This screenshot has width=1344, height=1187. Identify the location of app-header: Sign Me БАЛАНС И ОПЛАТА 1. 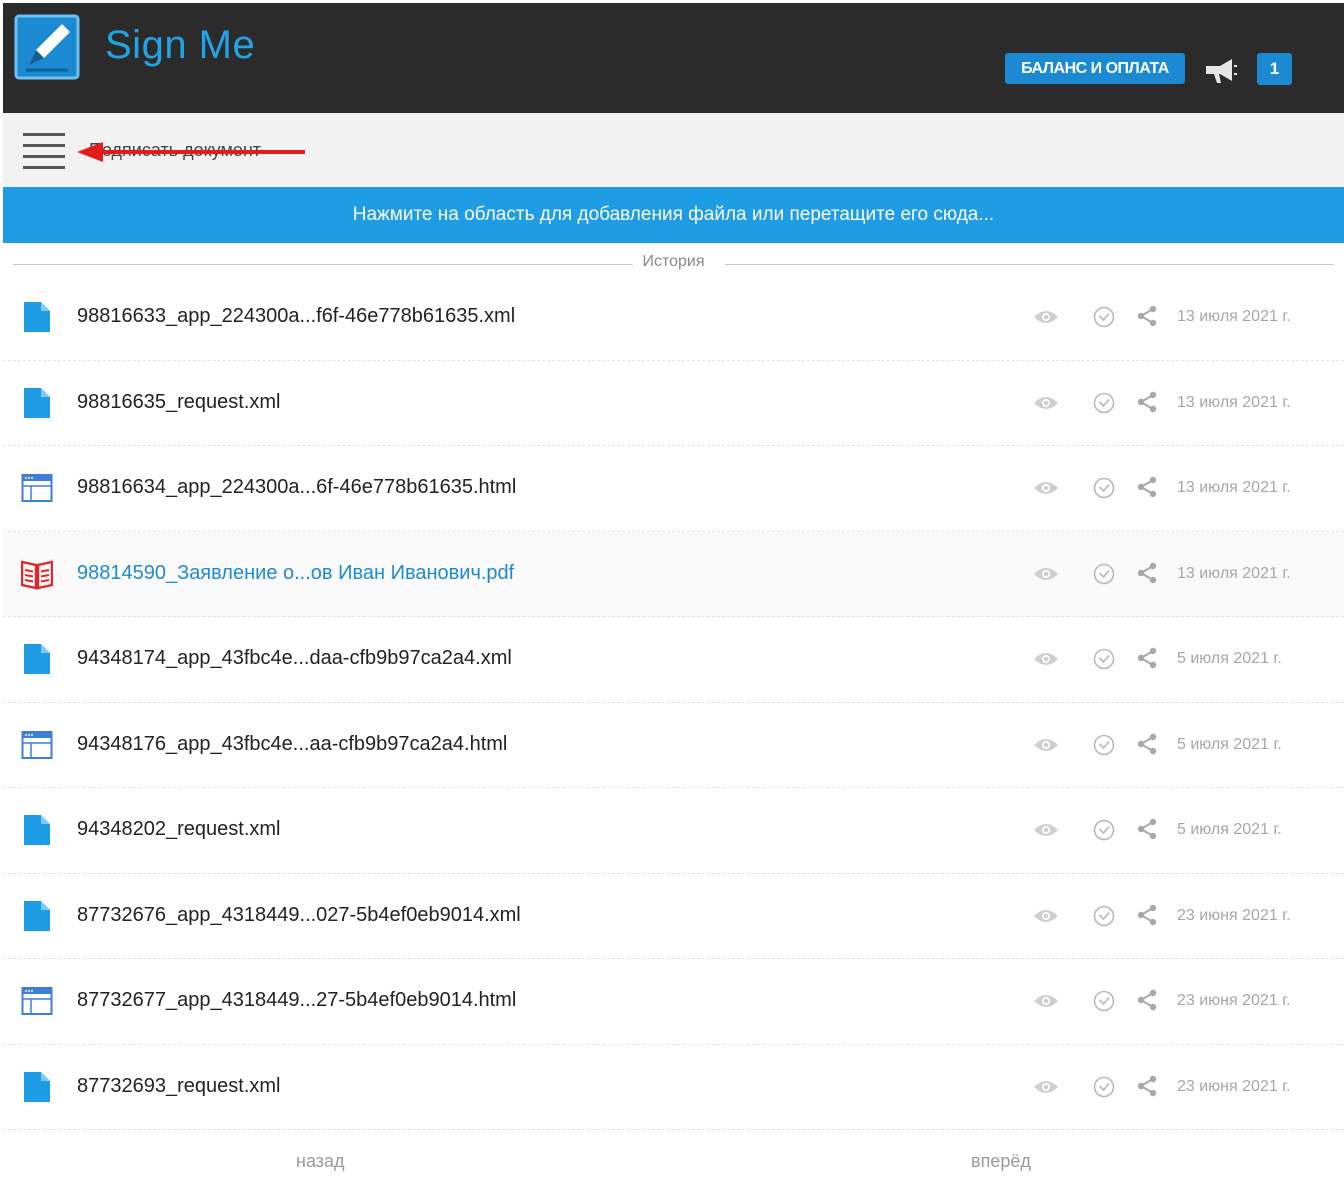
(673, 58).